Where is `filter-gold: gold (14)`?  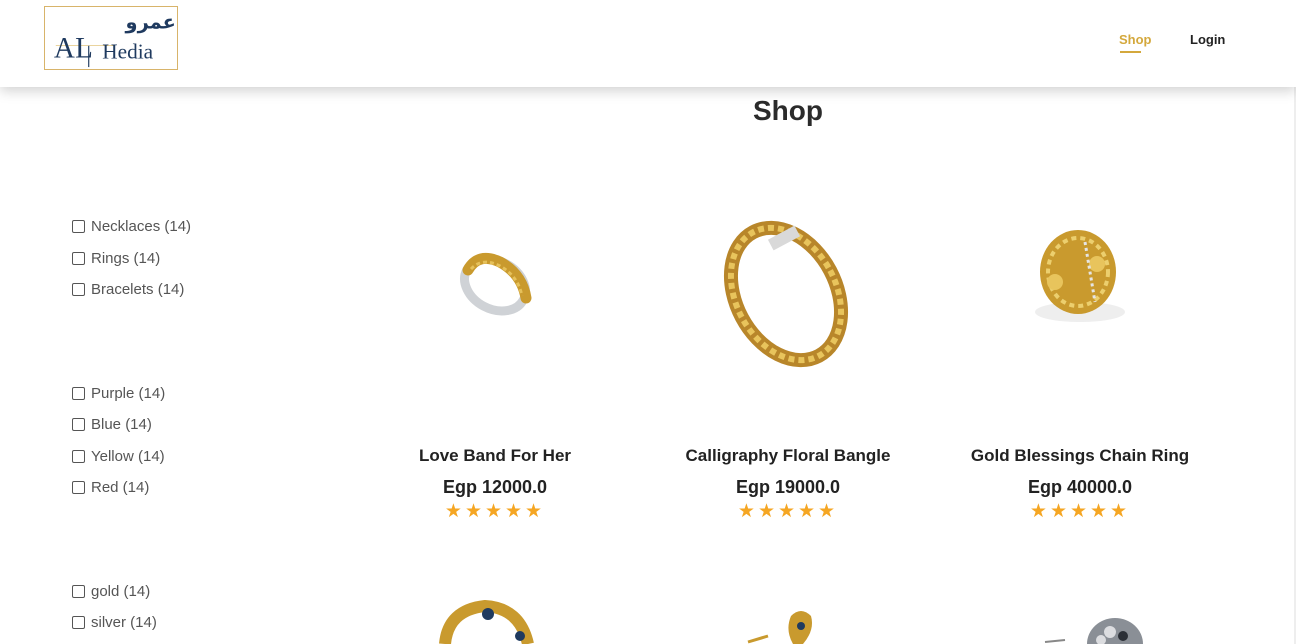
filter-gold: gold (14) is located at coordinates (111, 591).